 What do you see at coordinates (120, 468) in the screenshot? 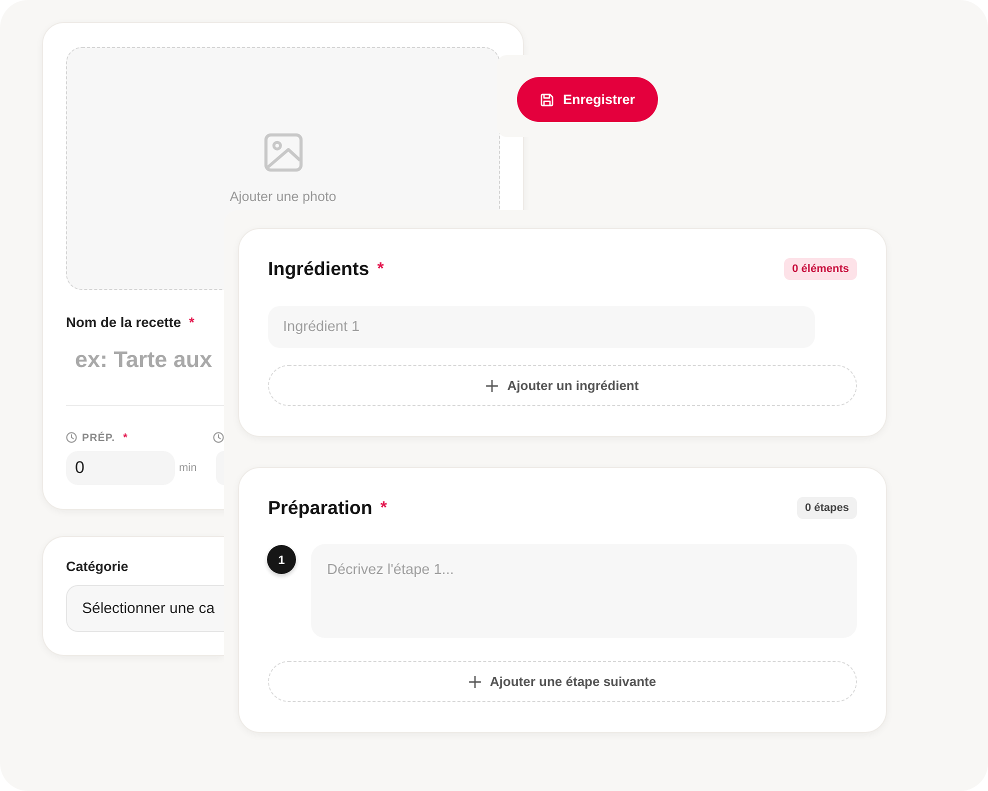
I see `time-input: 0` at bounding box center [120, 468].